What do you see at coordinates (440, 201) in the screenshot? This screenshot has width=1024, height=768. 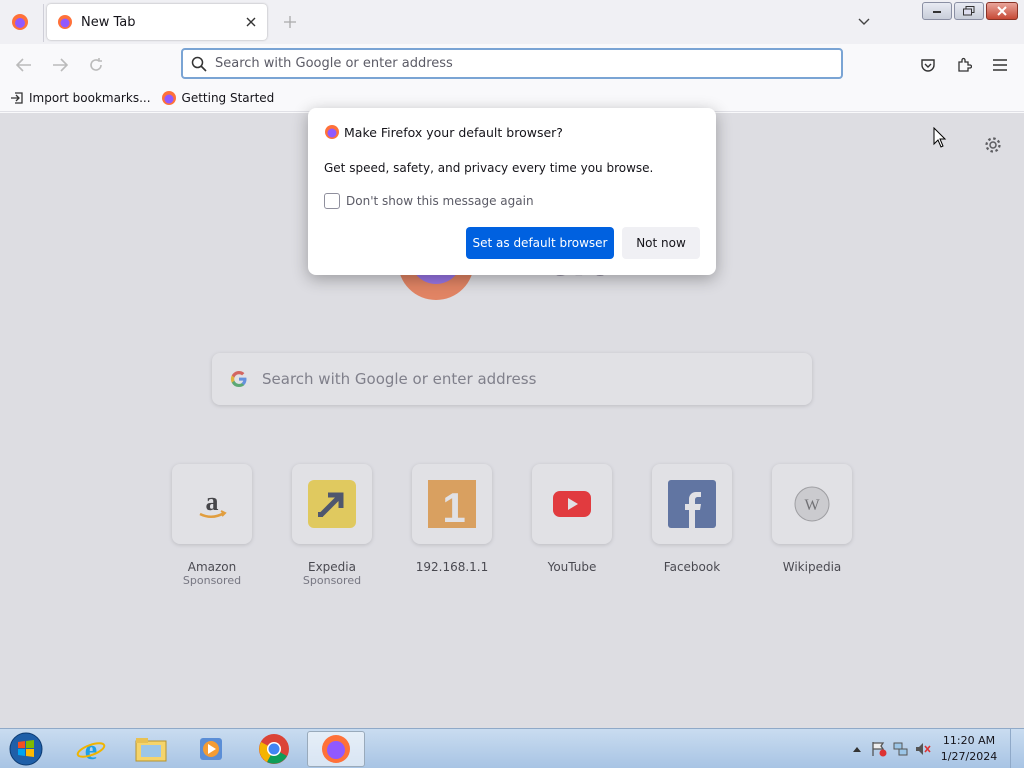 I see `checkbox-label: Don't show this message again` at bounding box center [440, 201].